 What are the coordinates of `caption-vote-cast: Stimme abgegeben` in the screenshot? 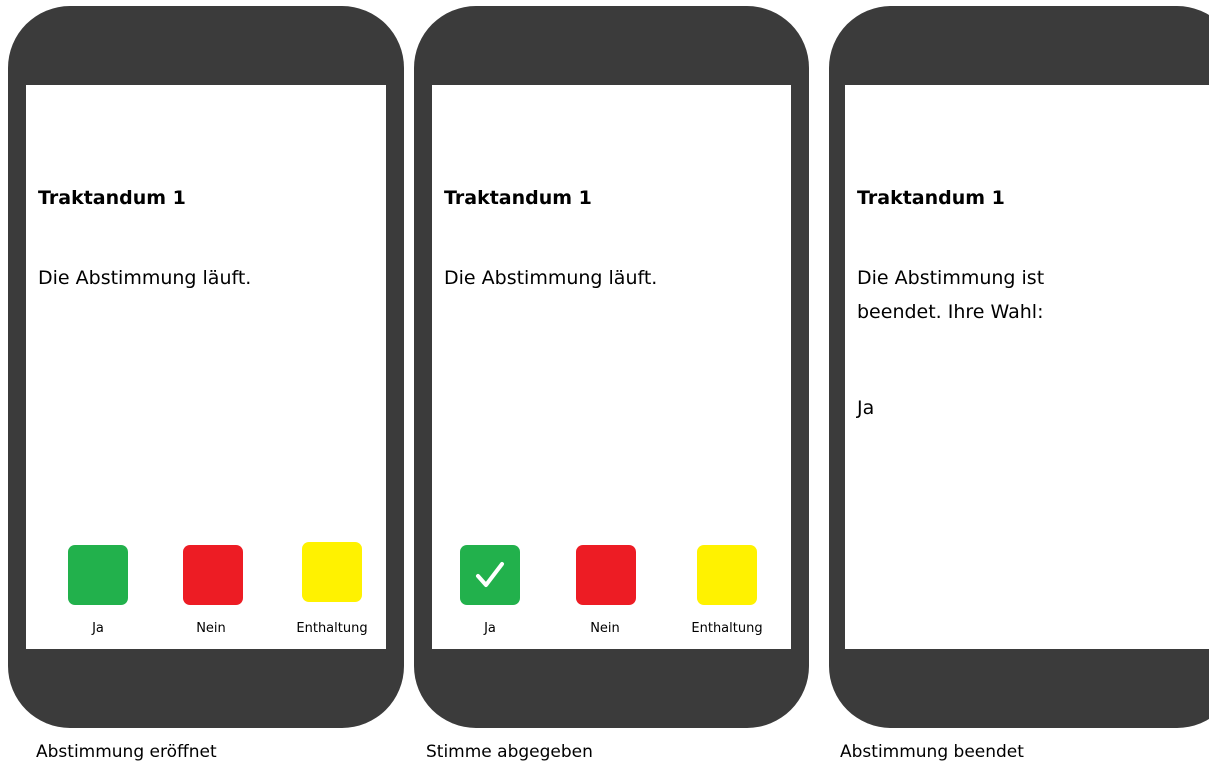 It's located at (509, 752).